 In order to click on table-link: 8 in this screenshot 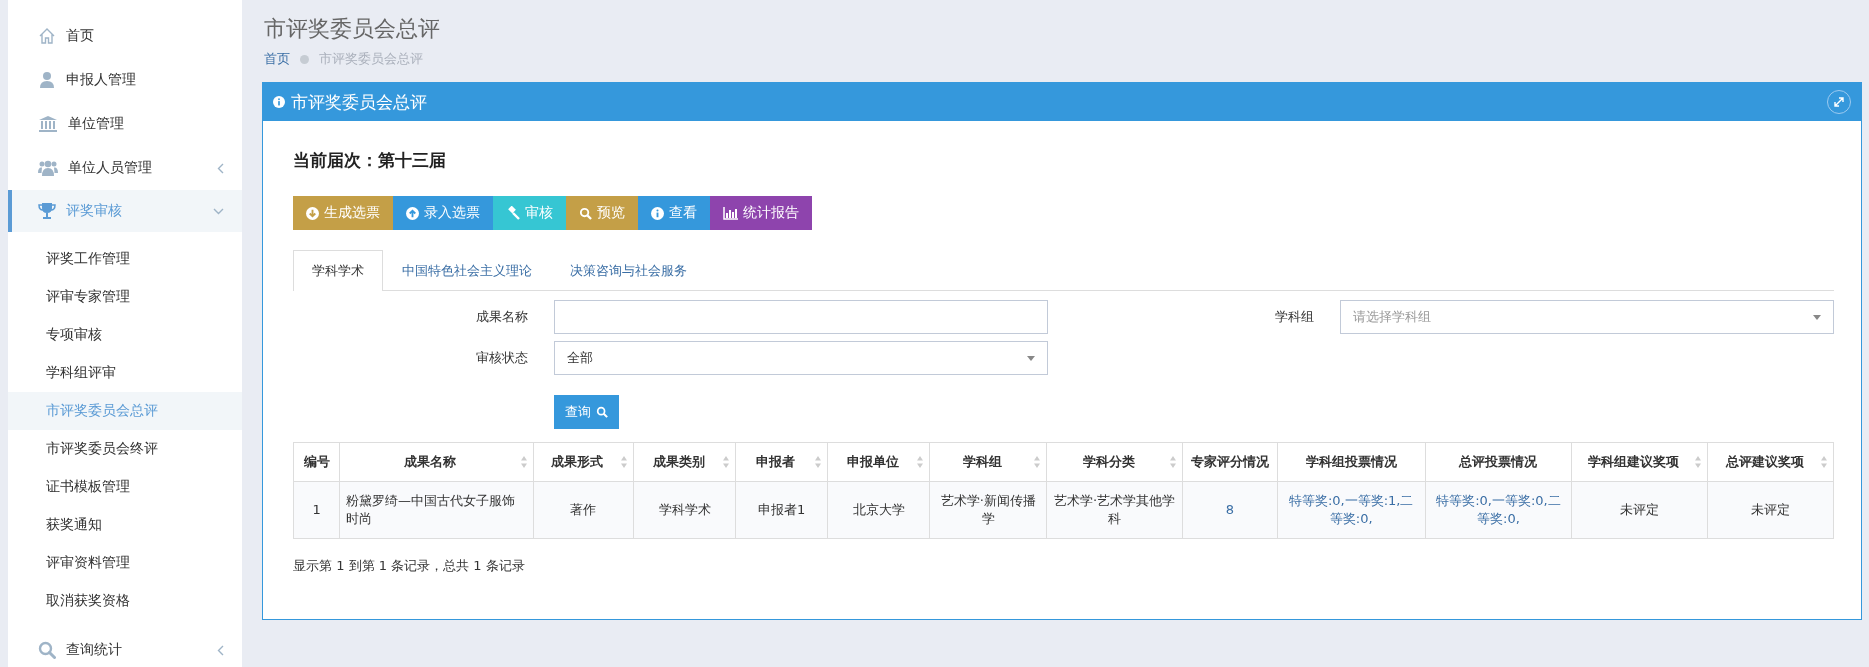, I will do `click(1230, 510)`.